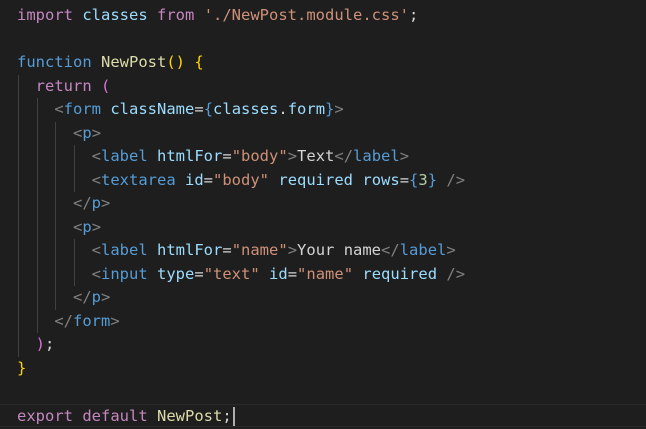  What do you see at coordinates (323, 369) in the screenshot?
I see `code-line: }` at bounding box center [323, 369].